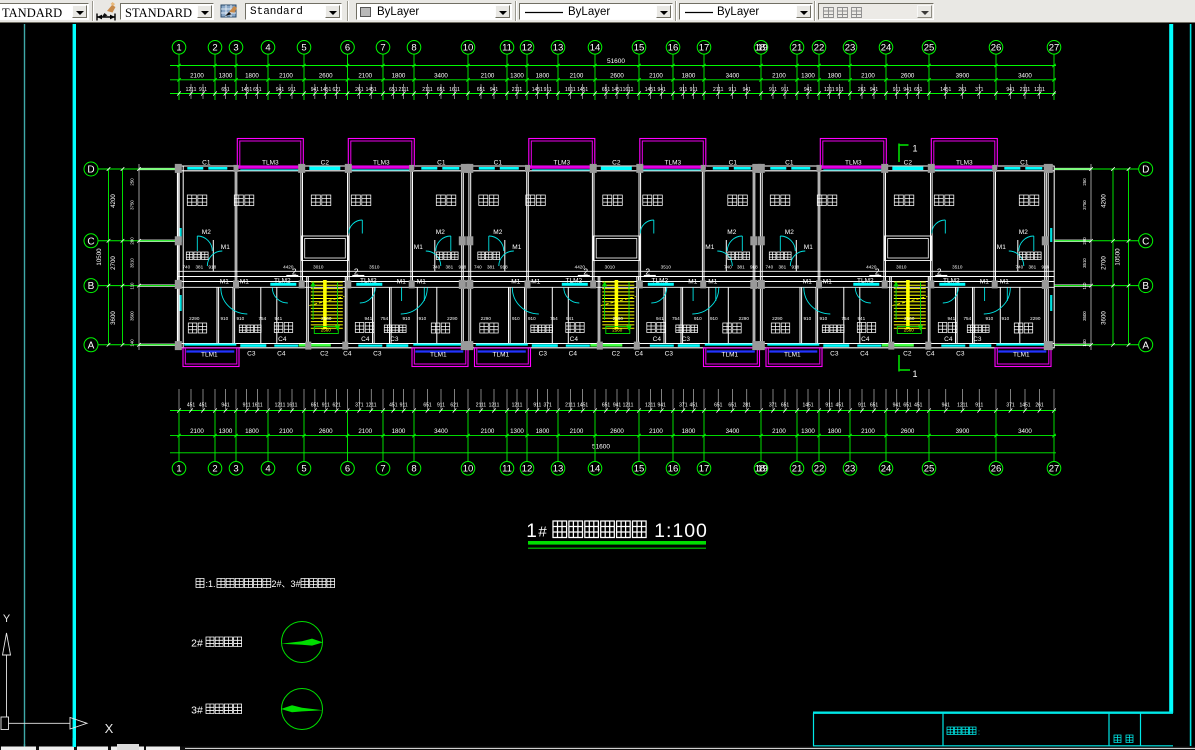  What do you see at coordinates (109, 728) in the screenshot?
I see `svg-text: X` at bounding box center [109, 728].